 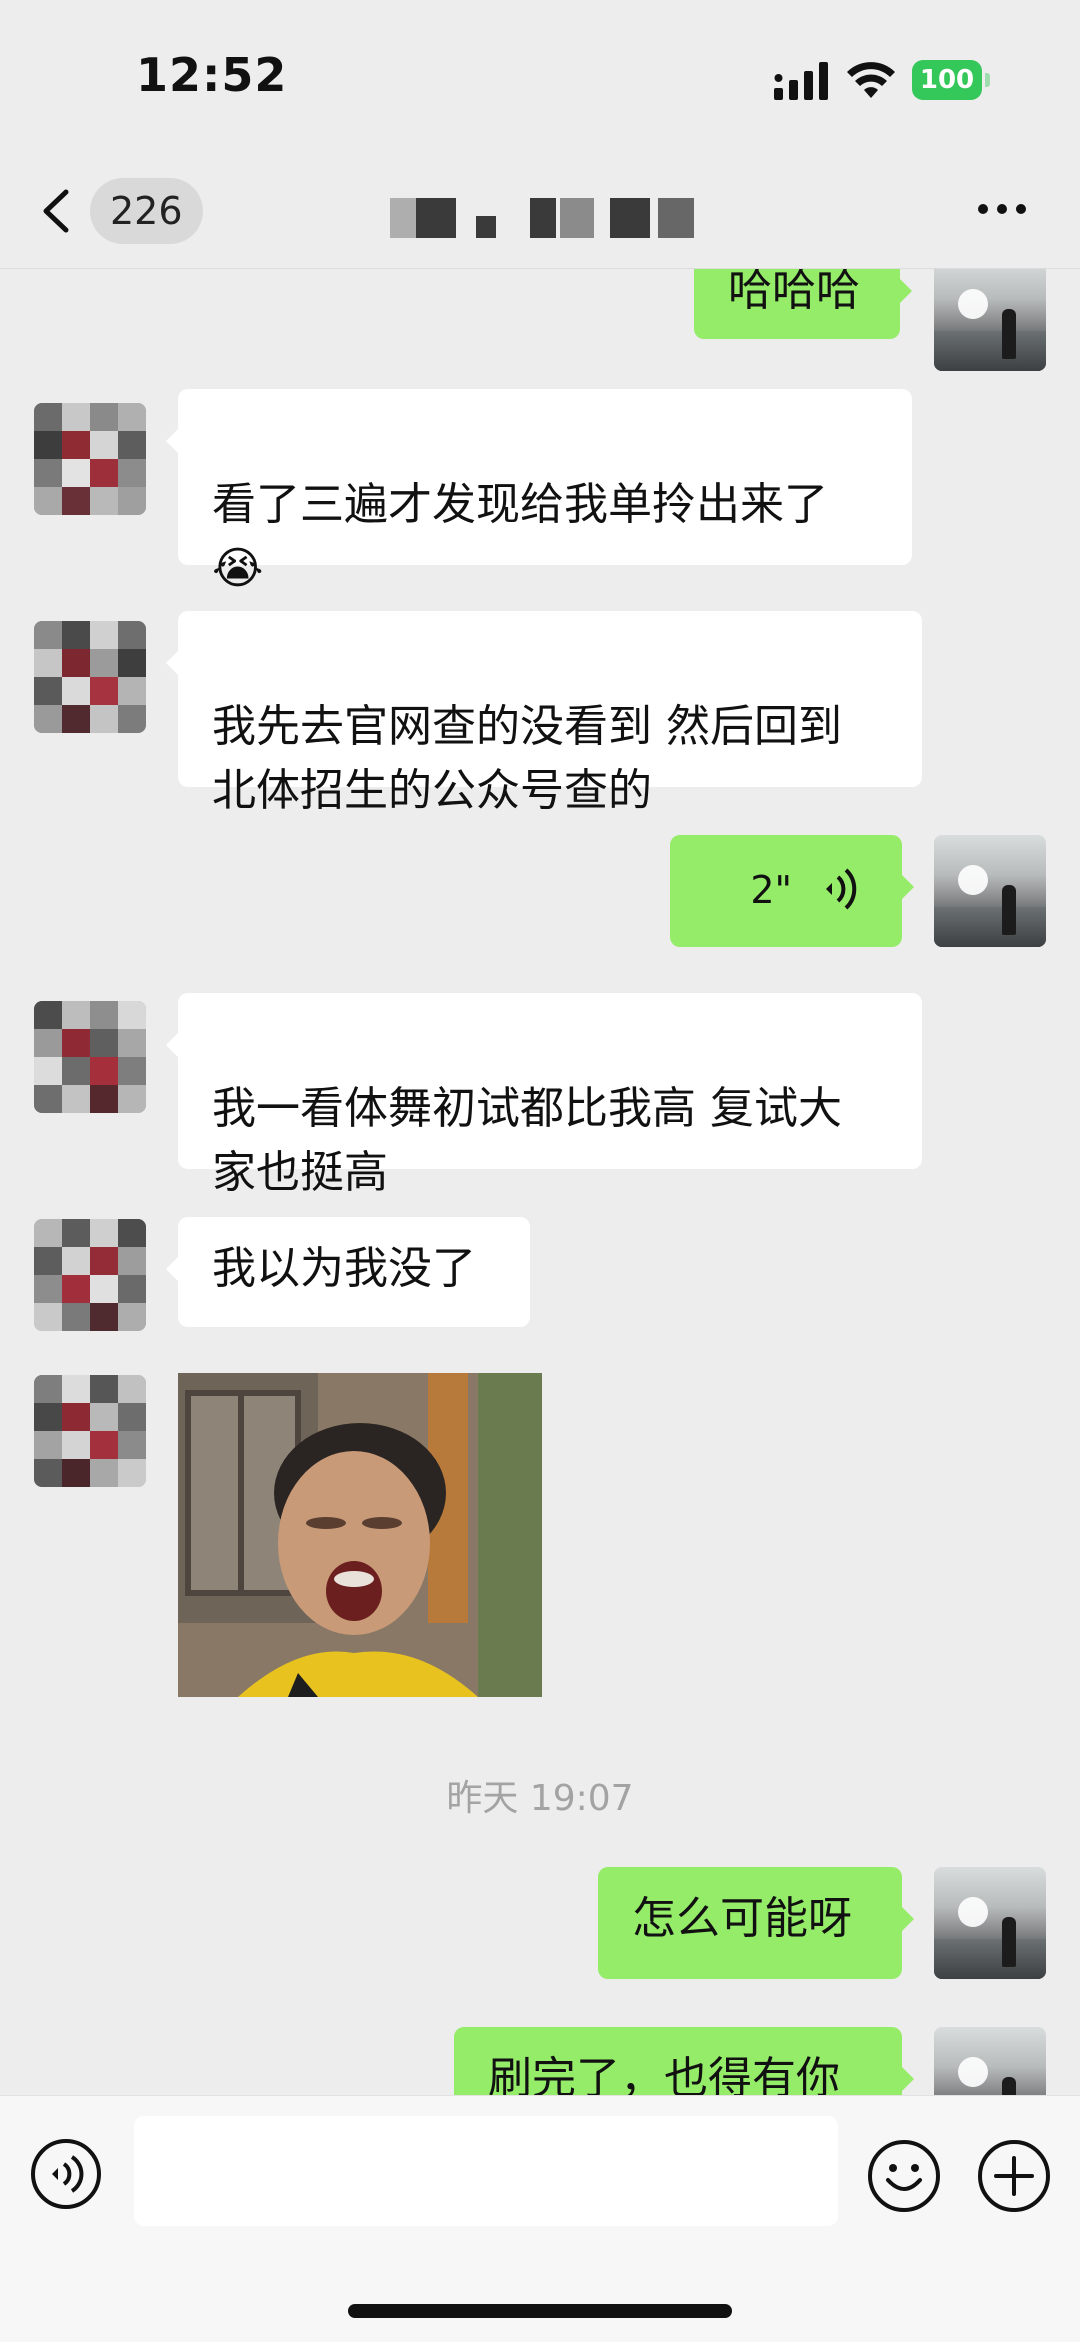 I want to click on battery-level: 100, so click(x=947, y=80).